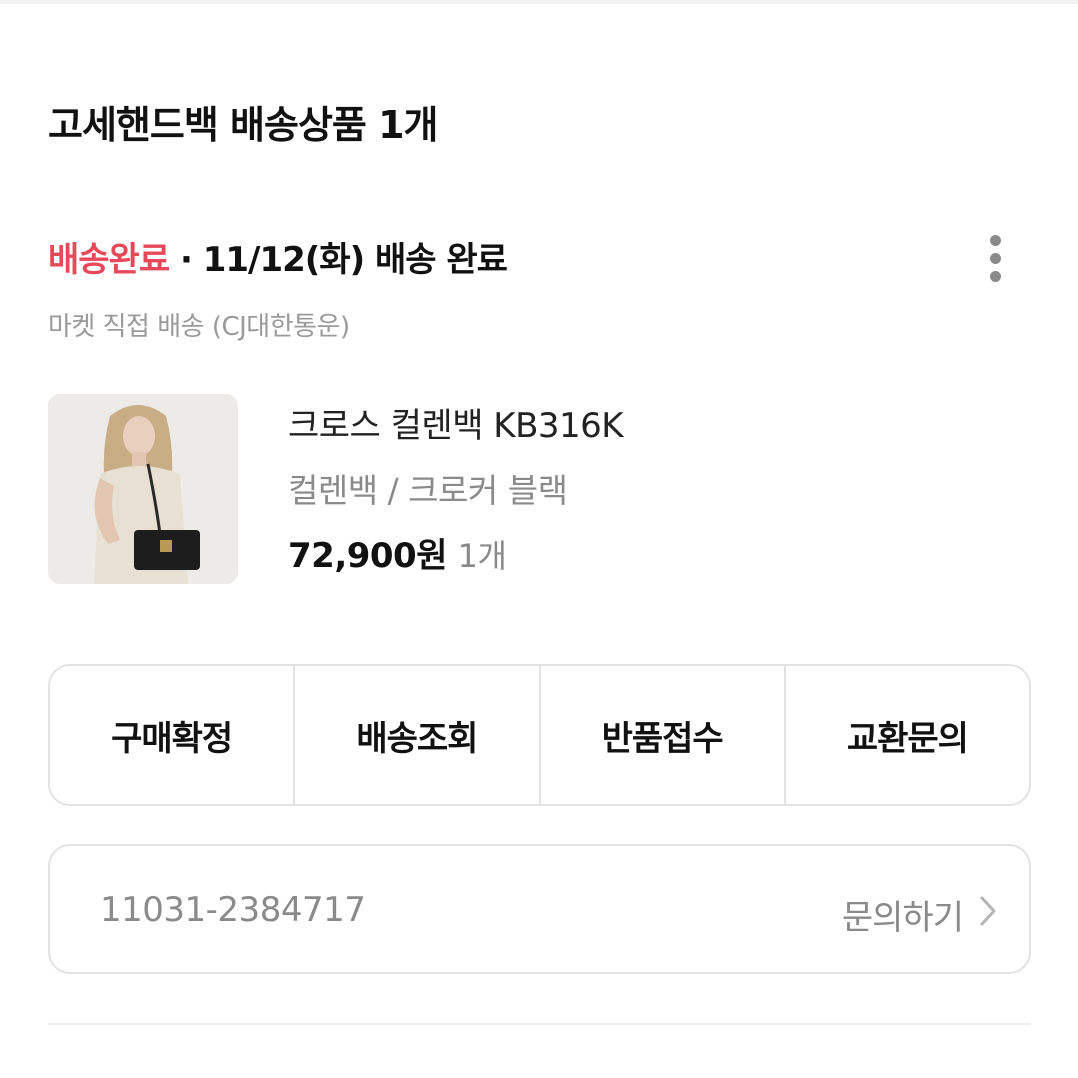  Describe the element at coordinates (199, 327) in the screenshot. I see `shipping-method: 마켓 직접 배송 (CJ대한통운)` at that location.